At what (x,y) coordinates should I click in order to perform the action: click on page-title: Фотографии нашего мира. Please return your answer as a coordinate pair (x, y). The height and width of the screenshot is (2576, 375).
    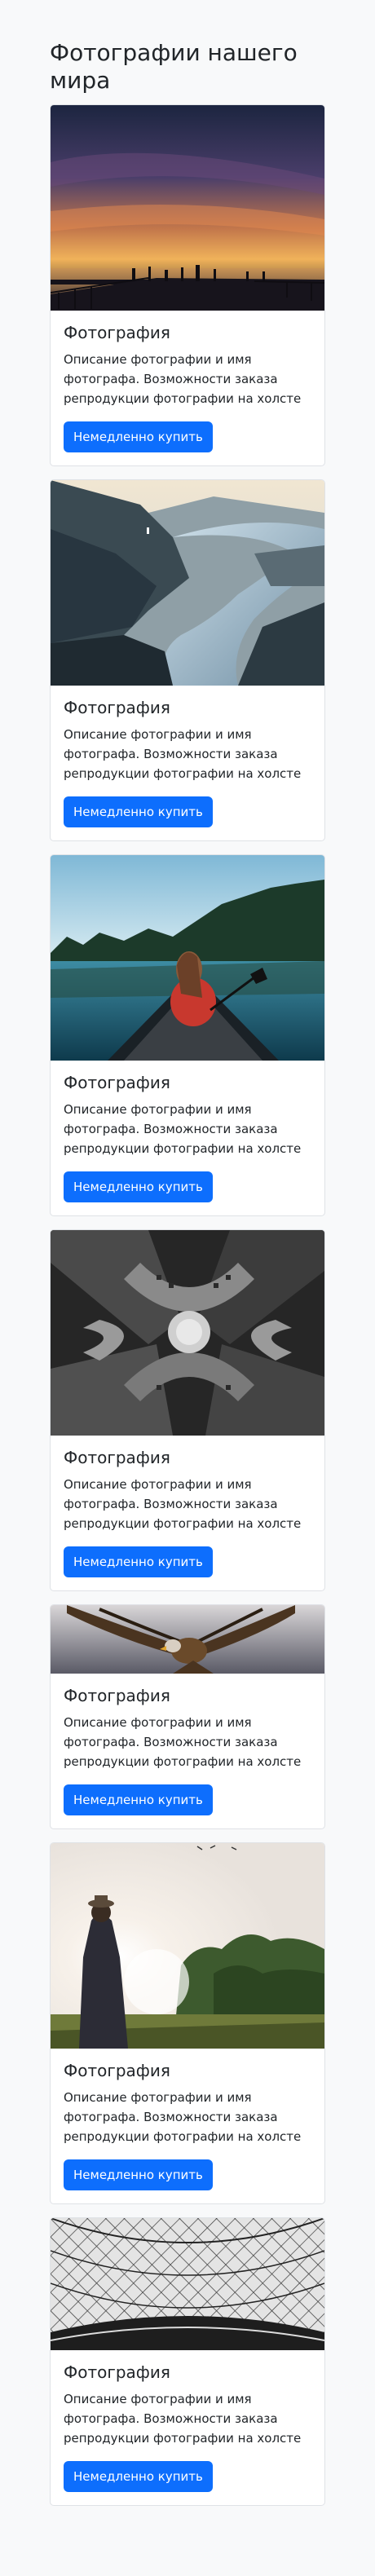
    Looking at the image, I should click on (174, 66).